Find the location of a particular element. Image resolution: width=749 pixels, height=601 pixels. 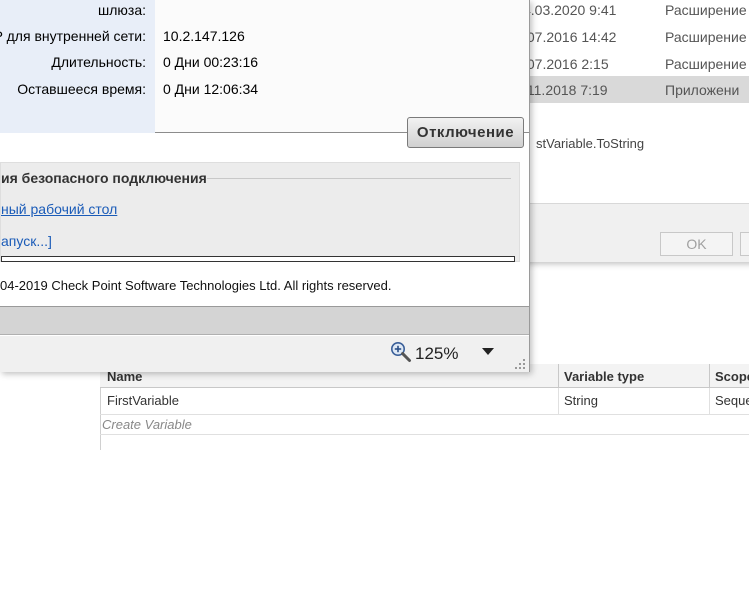

variable-name-cell: FirstVariable is located at coordinates (143, 400).